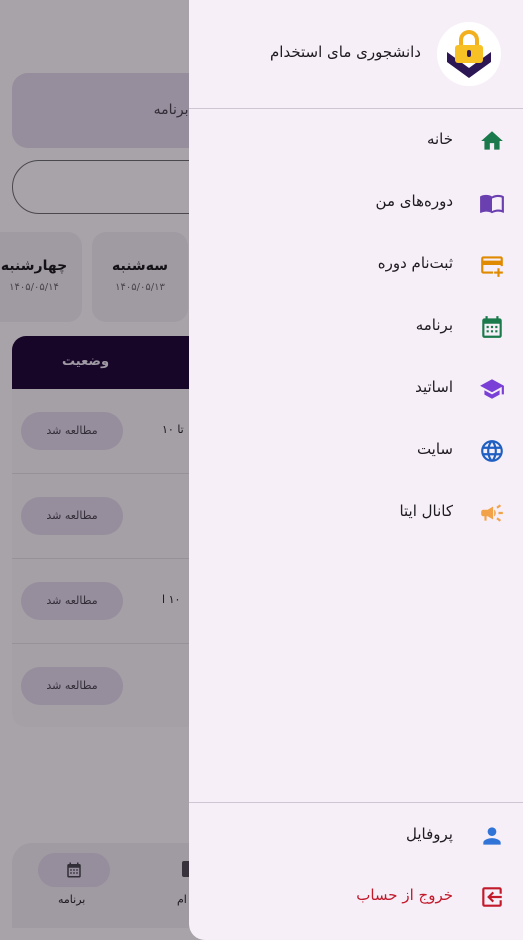 This screenshot has height=940, width=523. What do you see at coordinates (414, 201) in the screenshot?
I see `menu-label: دوره‌های من` at bounding box center [414, 201].